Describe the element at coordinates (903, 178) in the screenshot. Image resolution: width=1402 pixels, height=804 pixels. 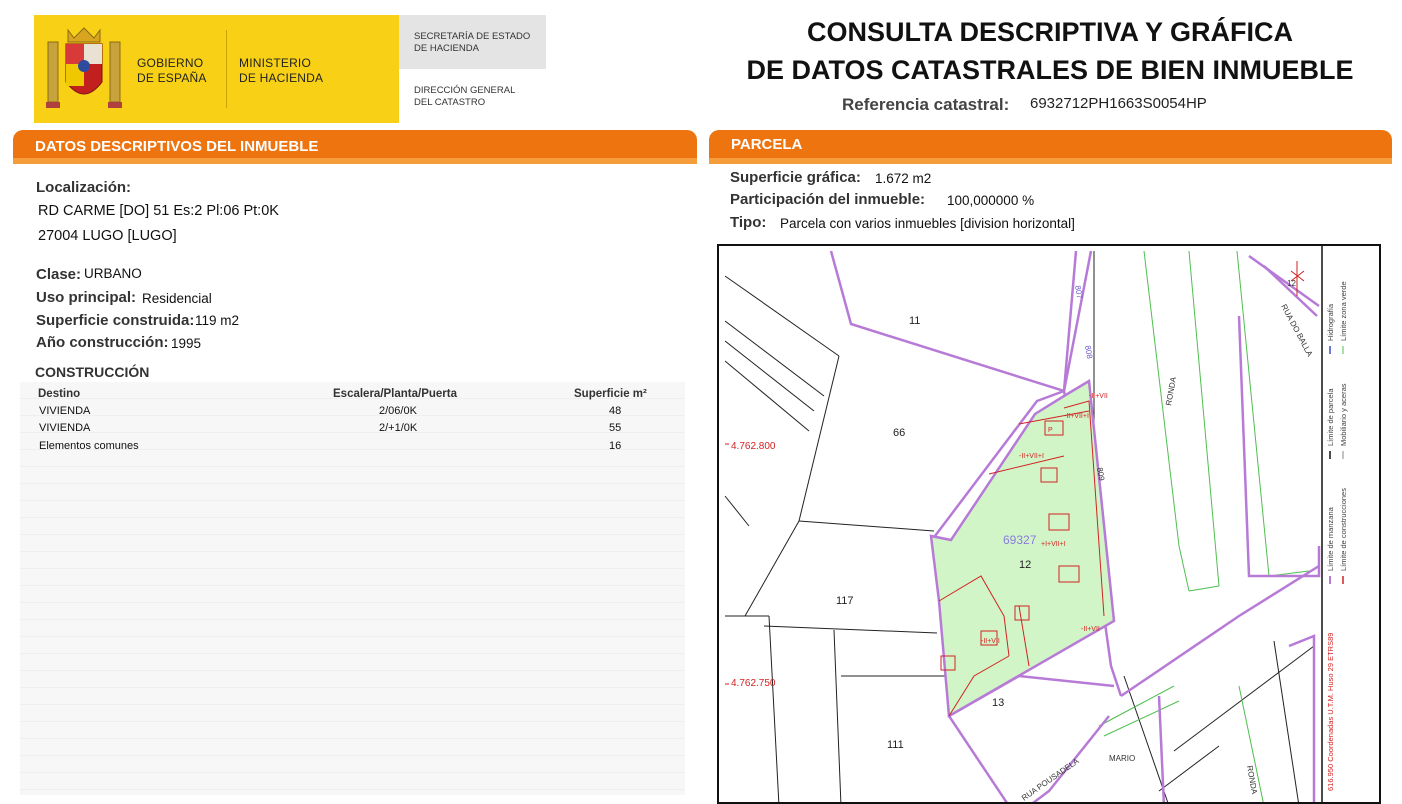
I see `superficie-grafica-value: 1.672 m2` at that location.